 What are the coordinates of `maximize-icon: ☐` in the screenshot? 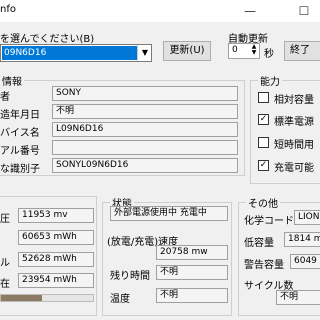 It's located at (304, 11).